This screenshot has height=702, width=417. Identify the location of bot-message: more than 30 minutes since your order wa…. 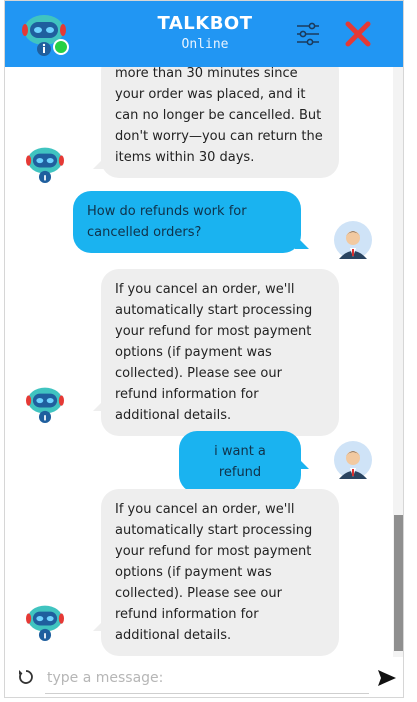
(220, 122).